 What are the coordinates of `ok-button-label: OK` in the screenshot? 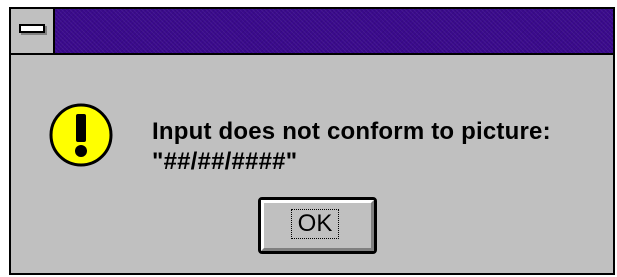 It's located at (315, 224).